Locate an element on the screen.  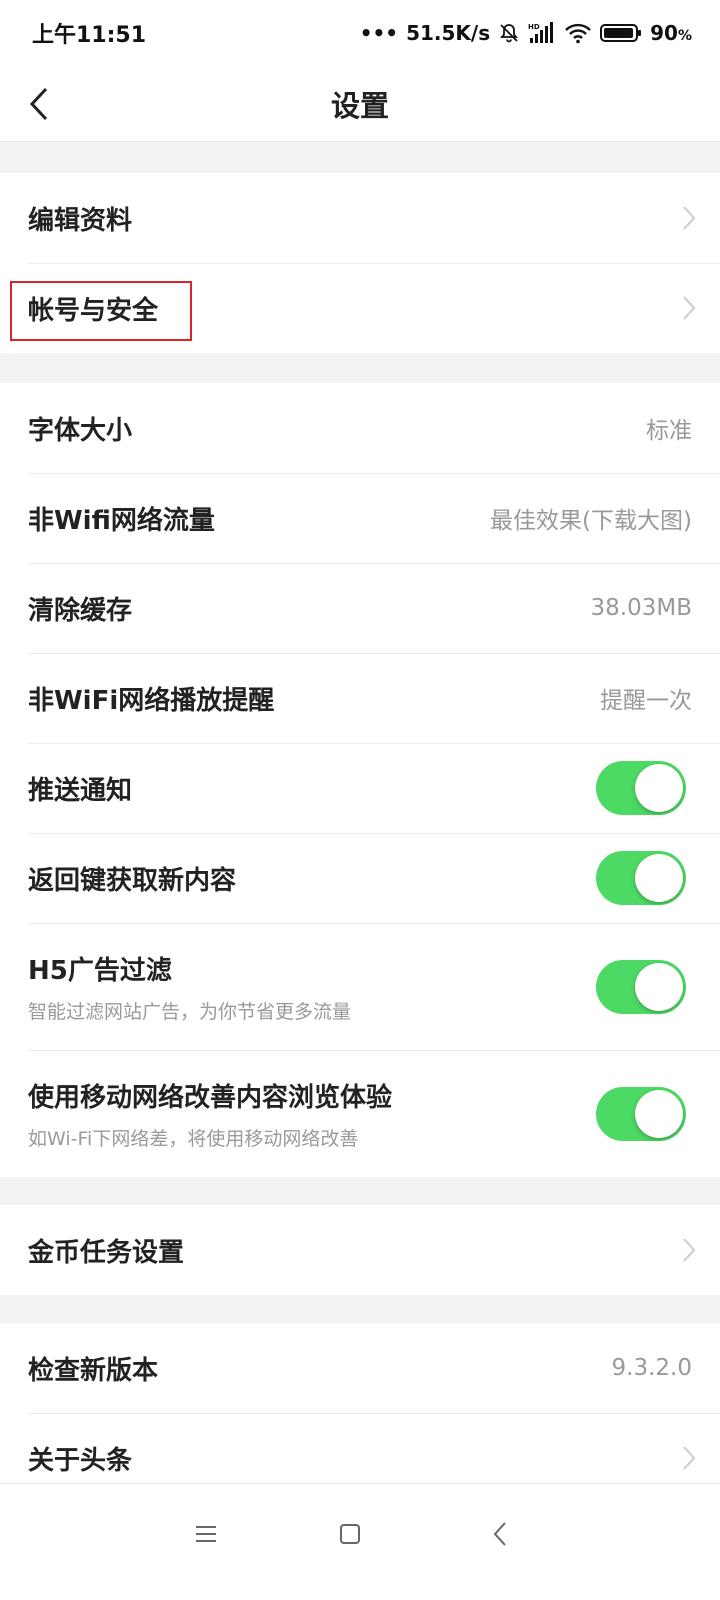
settings-item-label: 清除缓存 is located at coordinates (80, 610).